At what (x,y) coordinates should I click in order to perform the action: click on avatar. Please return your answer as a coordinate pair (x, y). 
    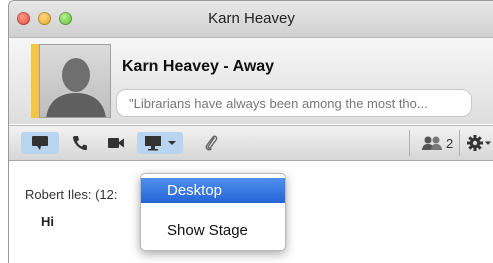
    Looking at the image, I should click on (75, 81).